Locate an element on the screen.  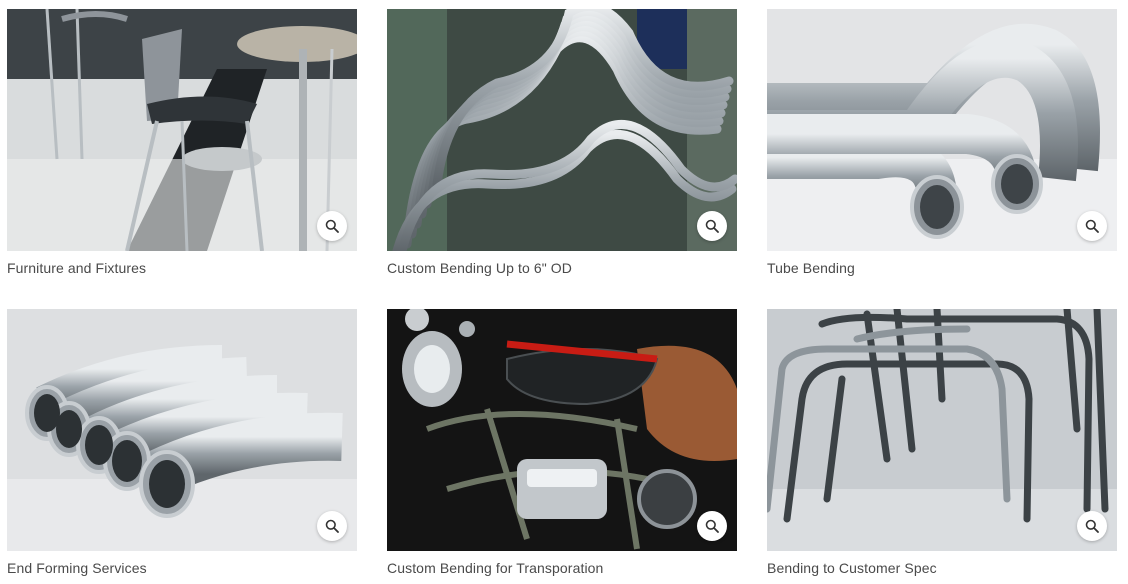
bent-rod-frames-photo is located at coordinates (942, 430).